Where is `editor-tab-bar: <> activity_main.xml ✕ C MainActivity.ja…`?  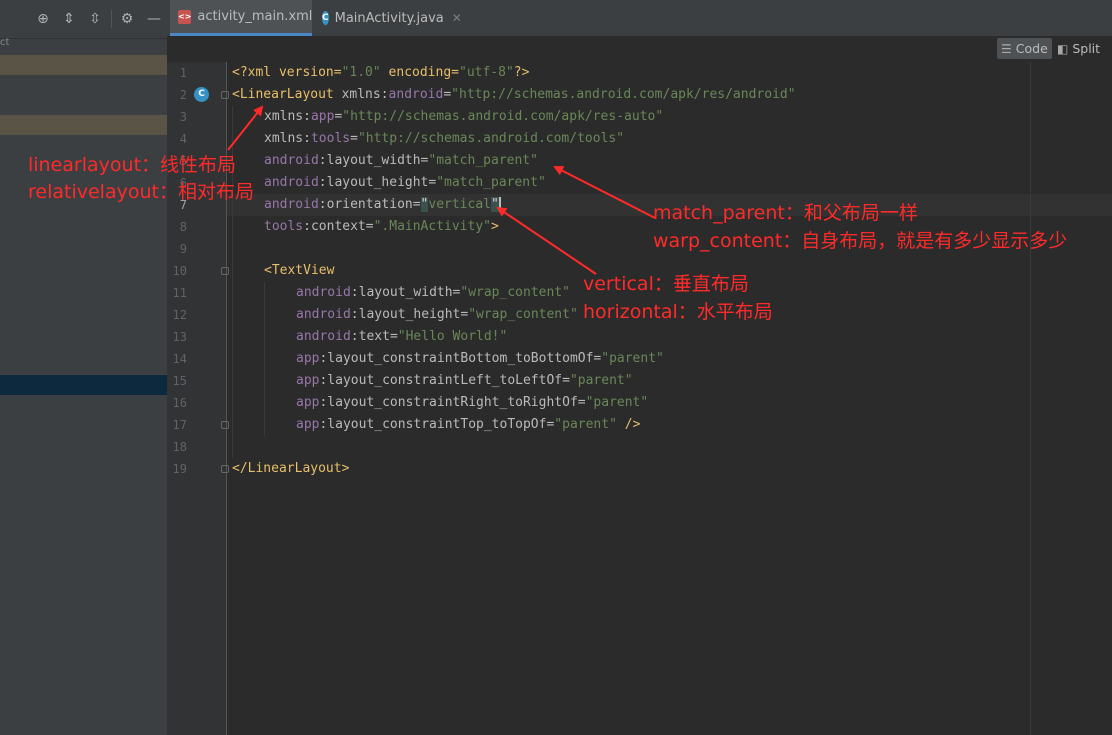 editor-tab-bar: <> activity_main.xml ✕ C MainActivity.ja… is located at coordinates (639, 18).